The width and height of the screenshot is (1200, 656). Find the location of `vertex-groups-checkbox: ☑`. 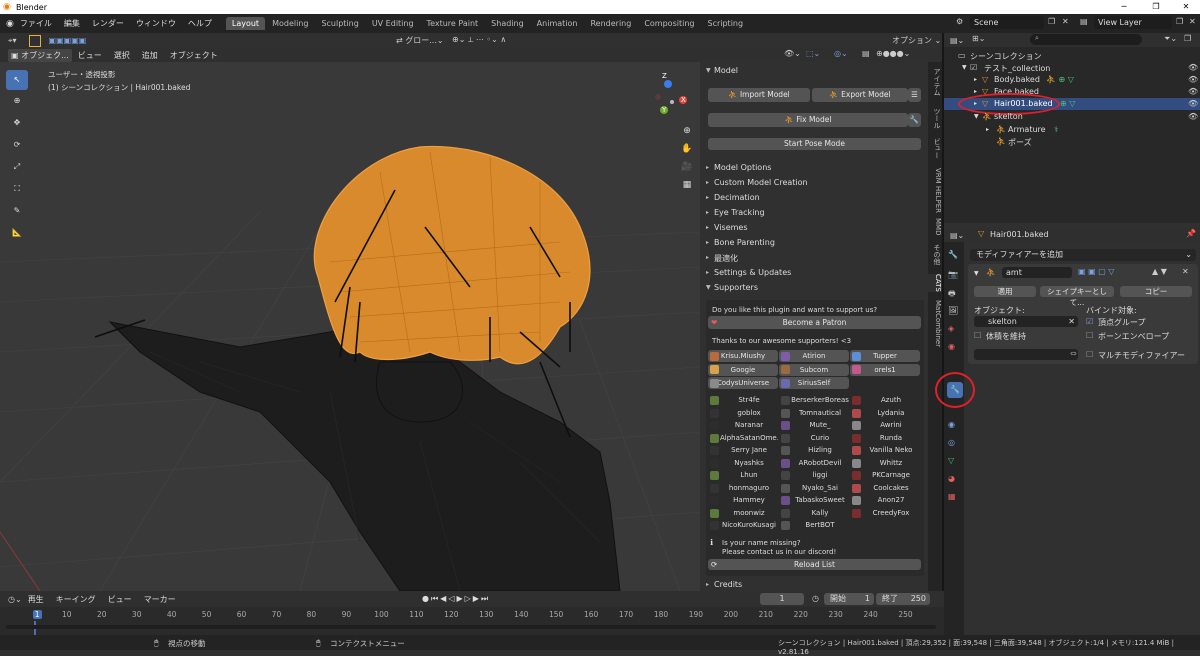

vertex-groups-checkbox: ☑ is located at coordinates (1089, 321).